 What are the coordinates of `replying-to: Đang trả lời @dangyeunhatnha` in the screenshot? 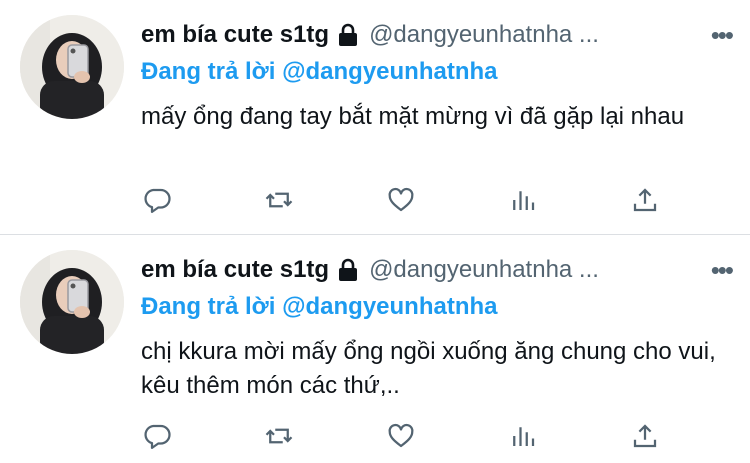 It's located at (436, 307).